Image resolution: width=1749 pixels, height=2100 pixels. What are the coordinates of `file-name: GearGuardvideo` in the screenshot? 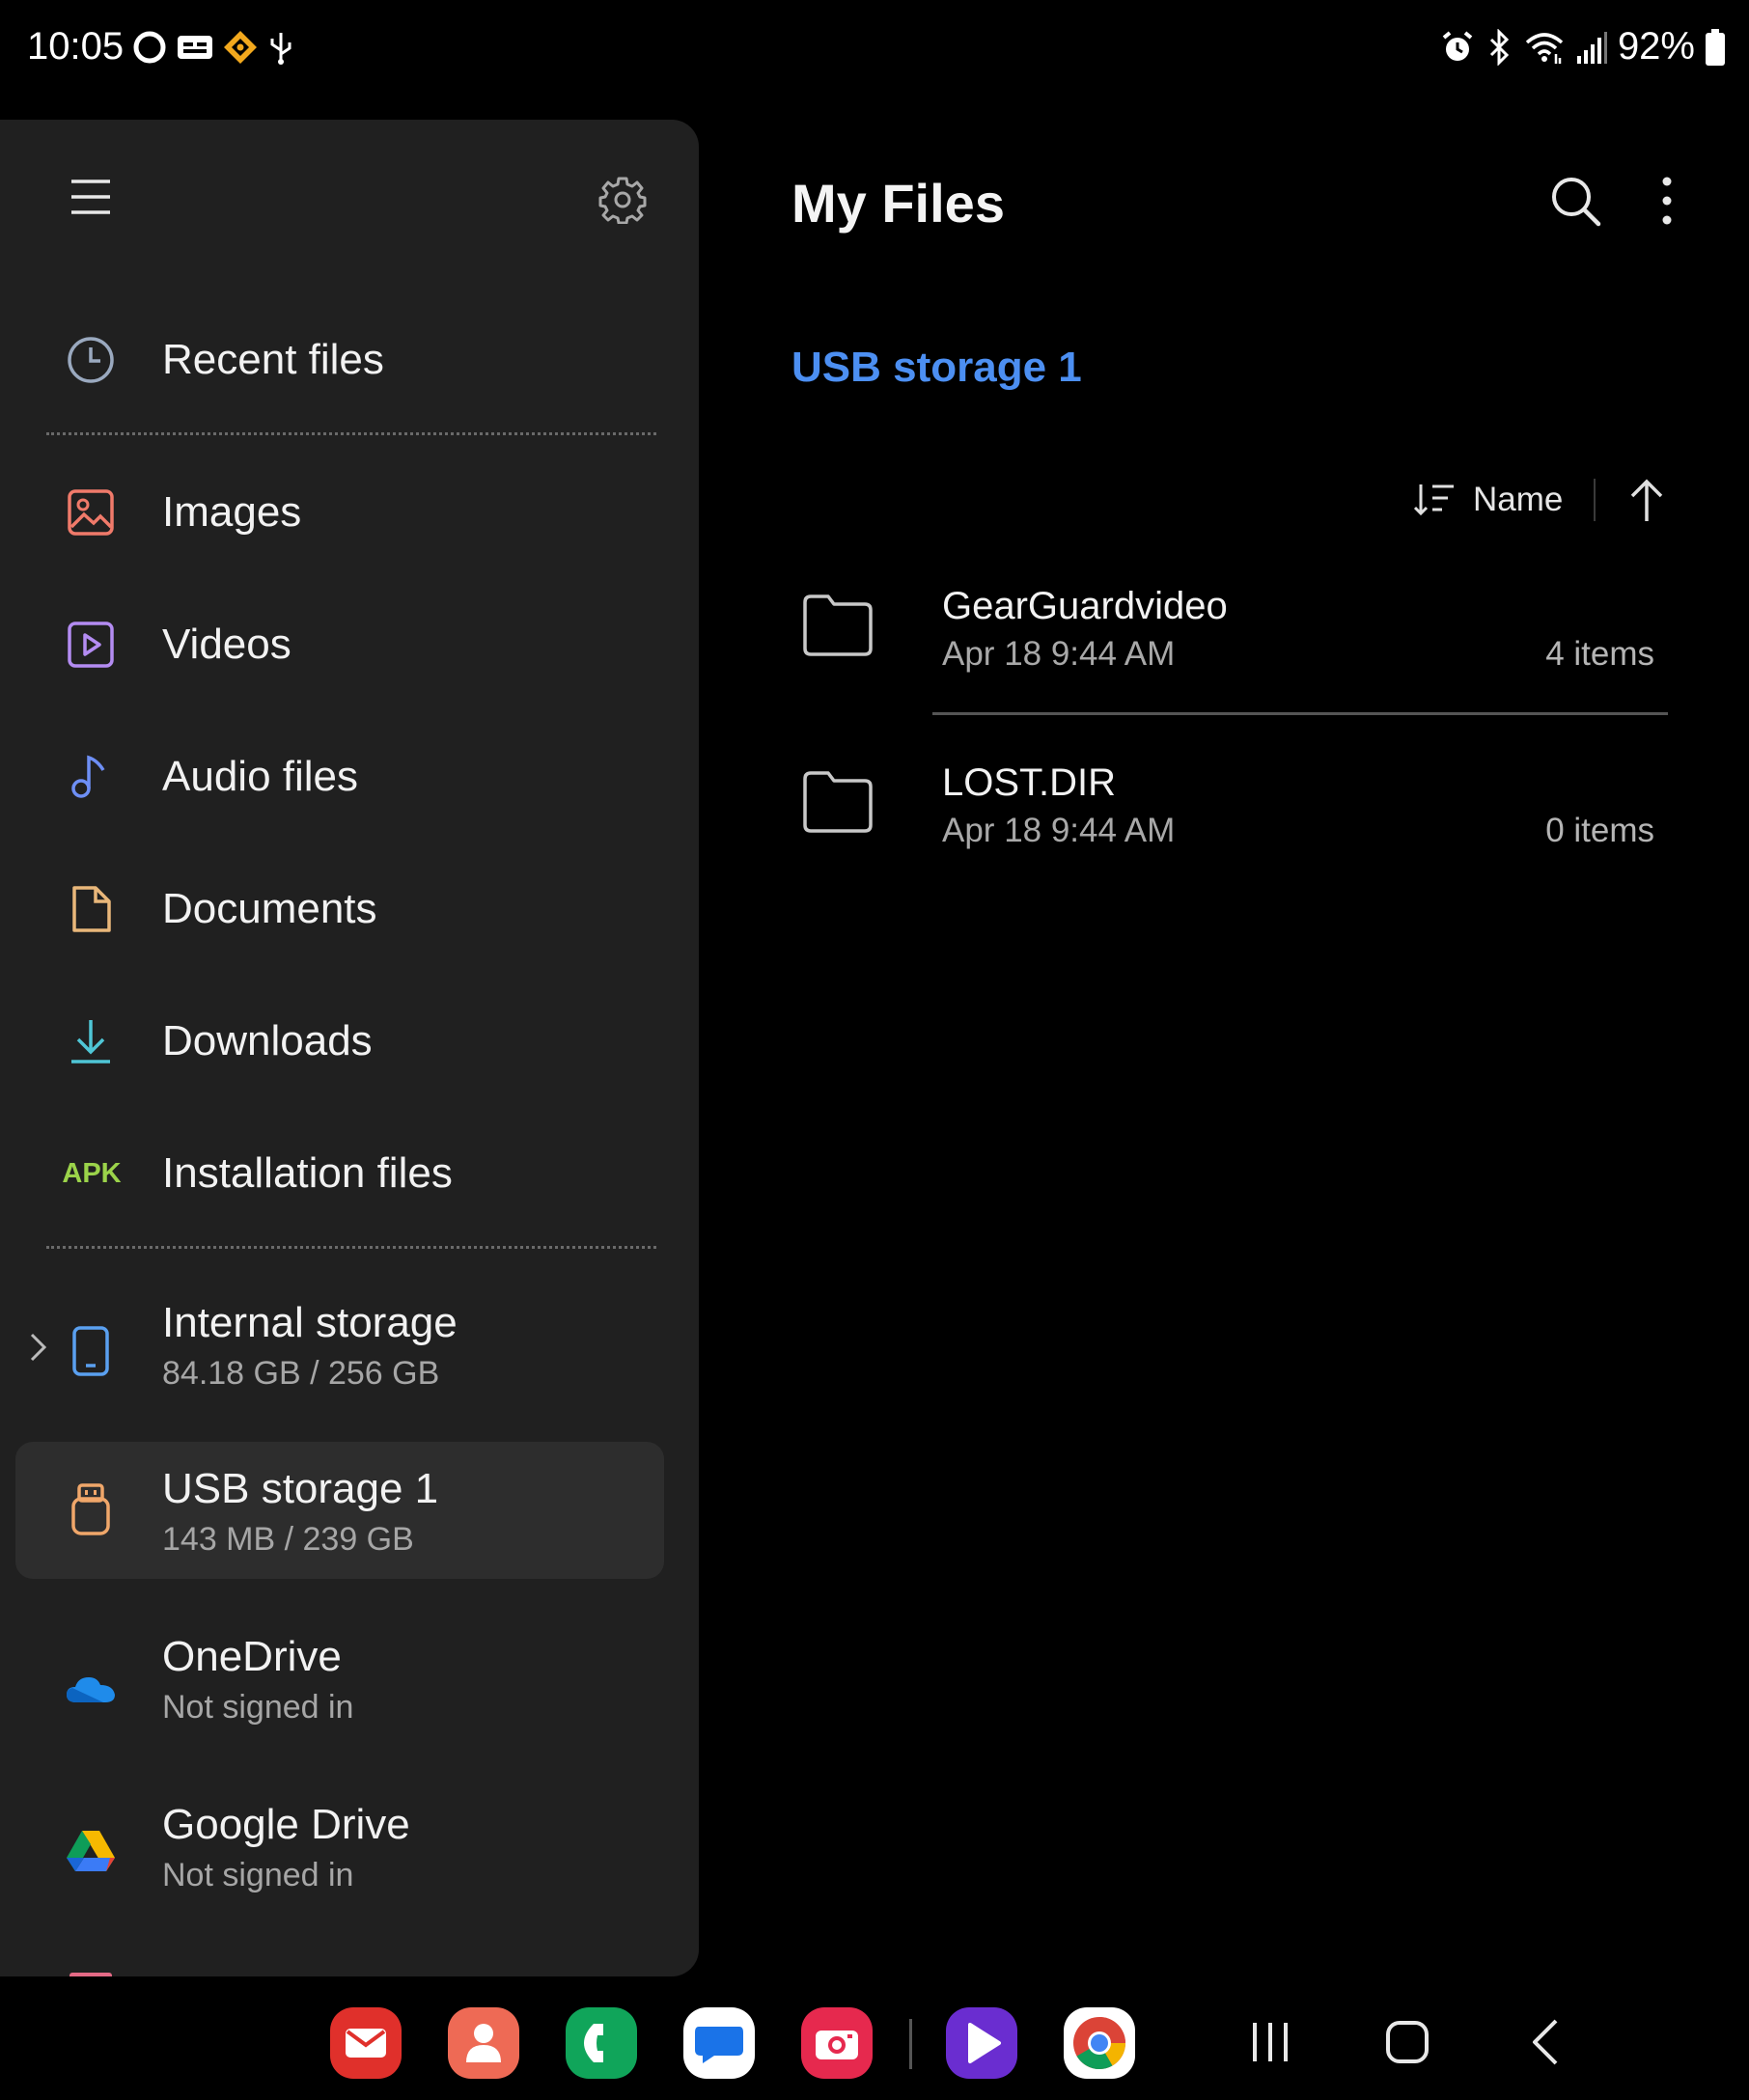 It's located at (1085, 606).